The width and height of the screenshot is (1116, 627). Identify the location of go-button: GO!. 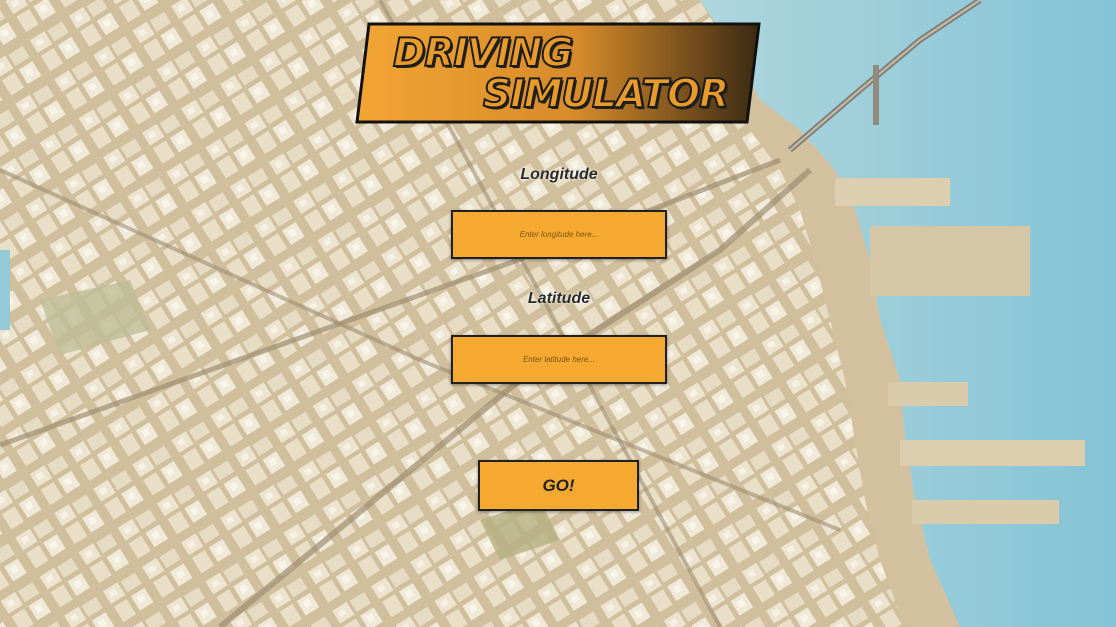
(558, 485).